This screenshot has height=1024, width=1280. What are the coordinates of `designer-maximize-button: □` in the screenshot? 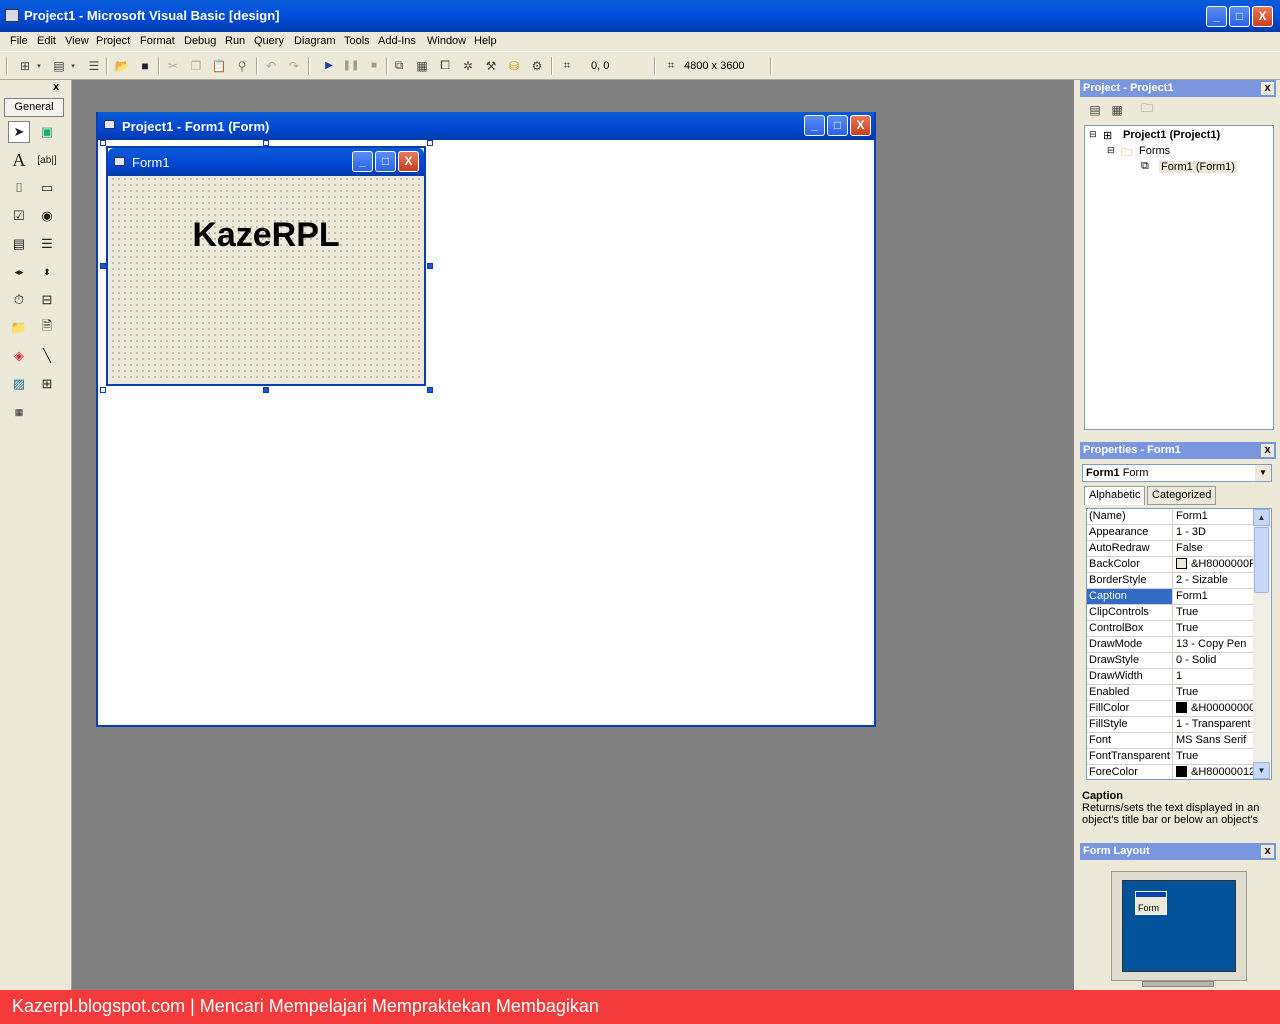 It's located at (837, 125).